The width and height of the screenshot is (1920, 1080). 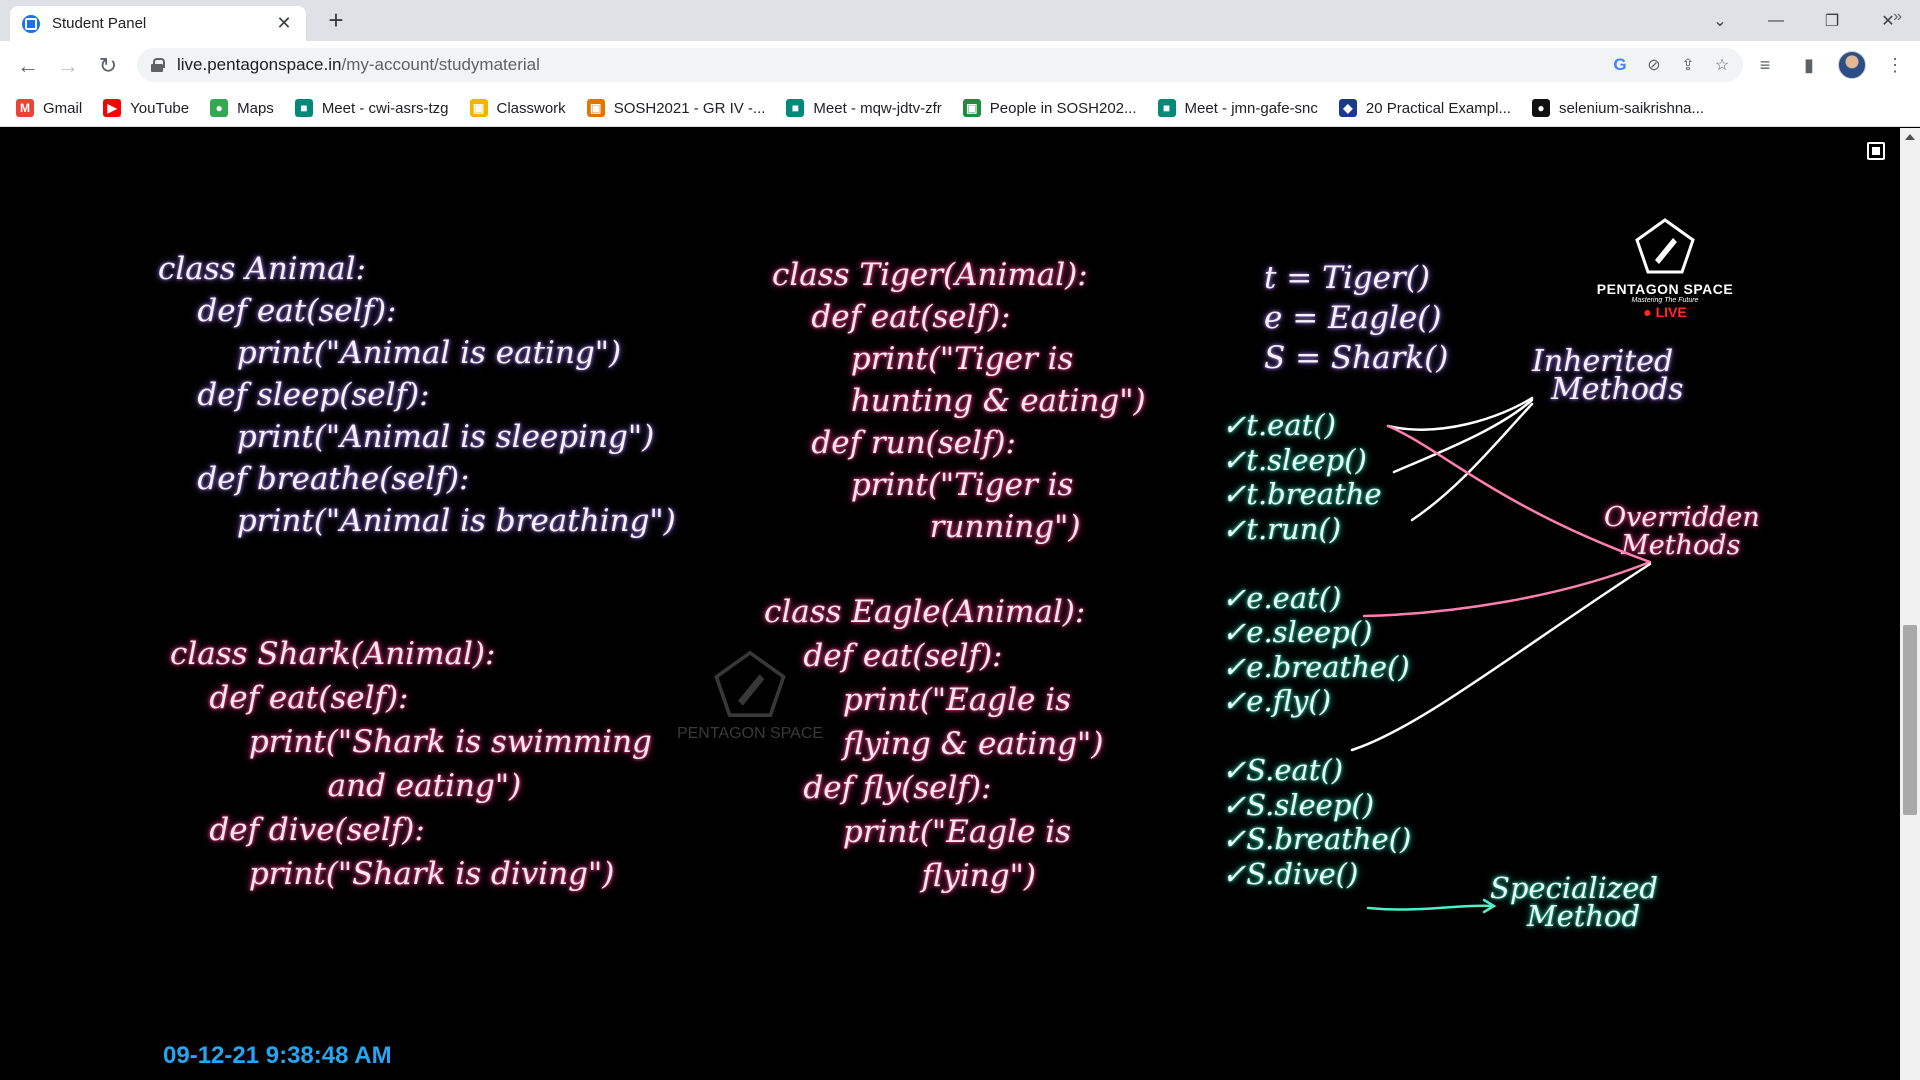 What do you see at coordinates (960, 20) in the screenshot?
I see `tab-strip: Student Panel ✕ + ⌄ — ❐ ✕` at bounding box center [960, 20].